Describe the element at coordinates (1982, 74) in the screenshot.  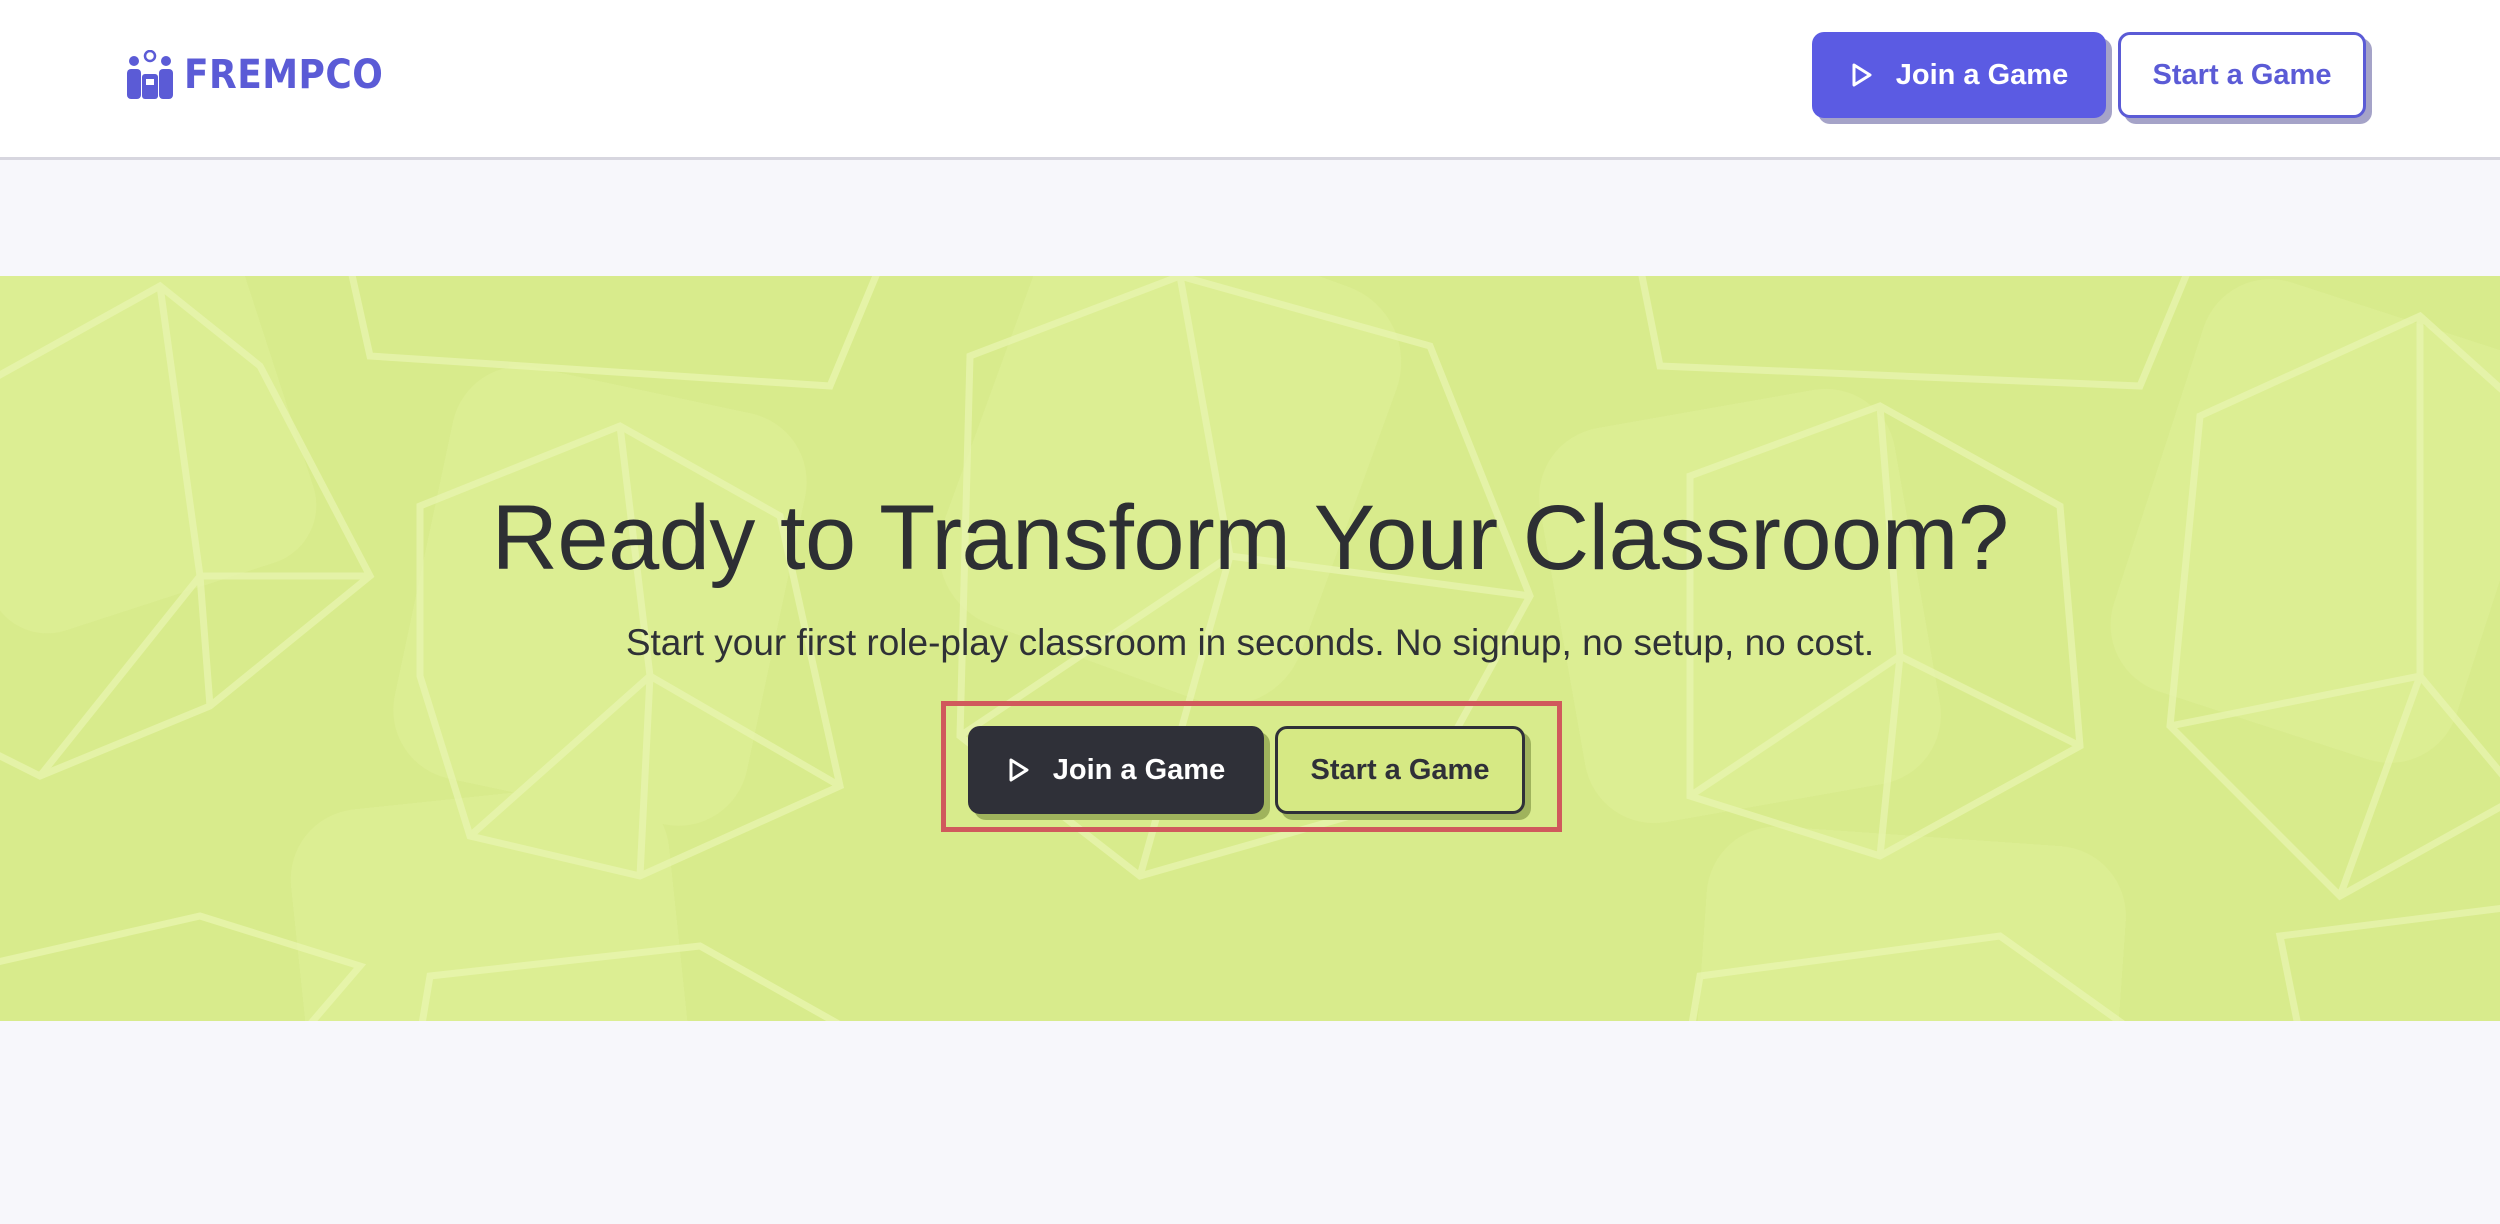
I see `header-join-game-label: Join a Game` at that location.